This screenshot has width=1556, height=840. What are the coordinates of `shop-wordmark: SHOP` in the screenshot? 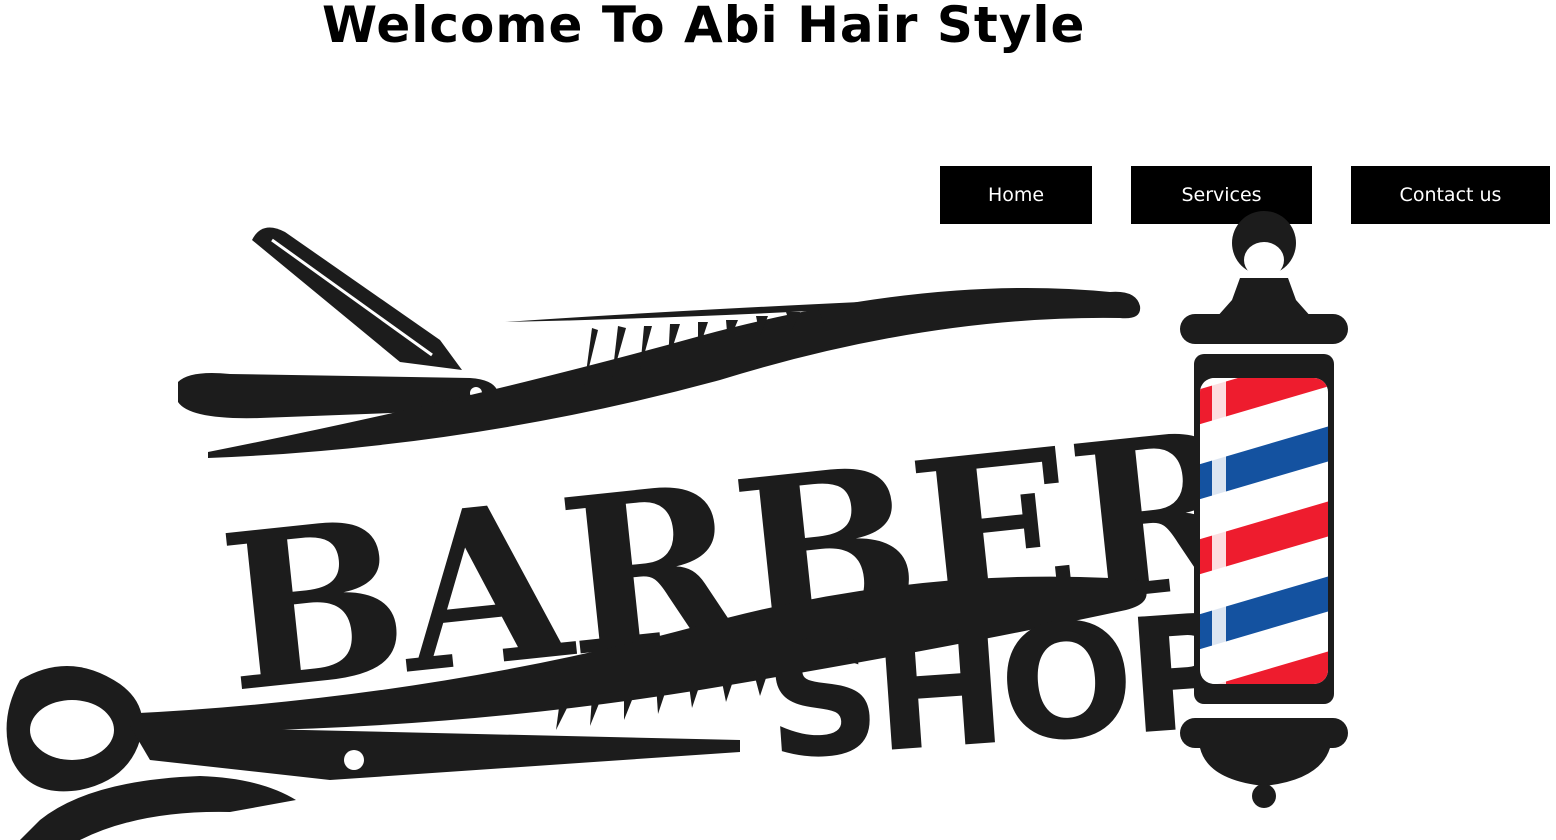 It's located at (1002, 687).